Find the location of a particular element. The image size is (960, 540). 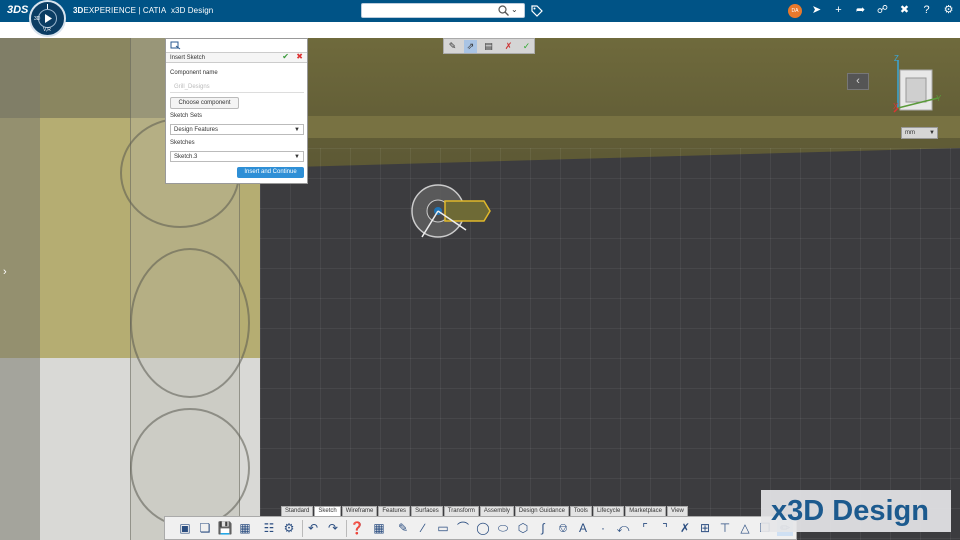

text-icon: A is located at coordinates (583, 528).